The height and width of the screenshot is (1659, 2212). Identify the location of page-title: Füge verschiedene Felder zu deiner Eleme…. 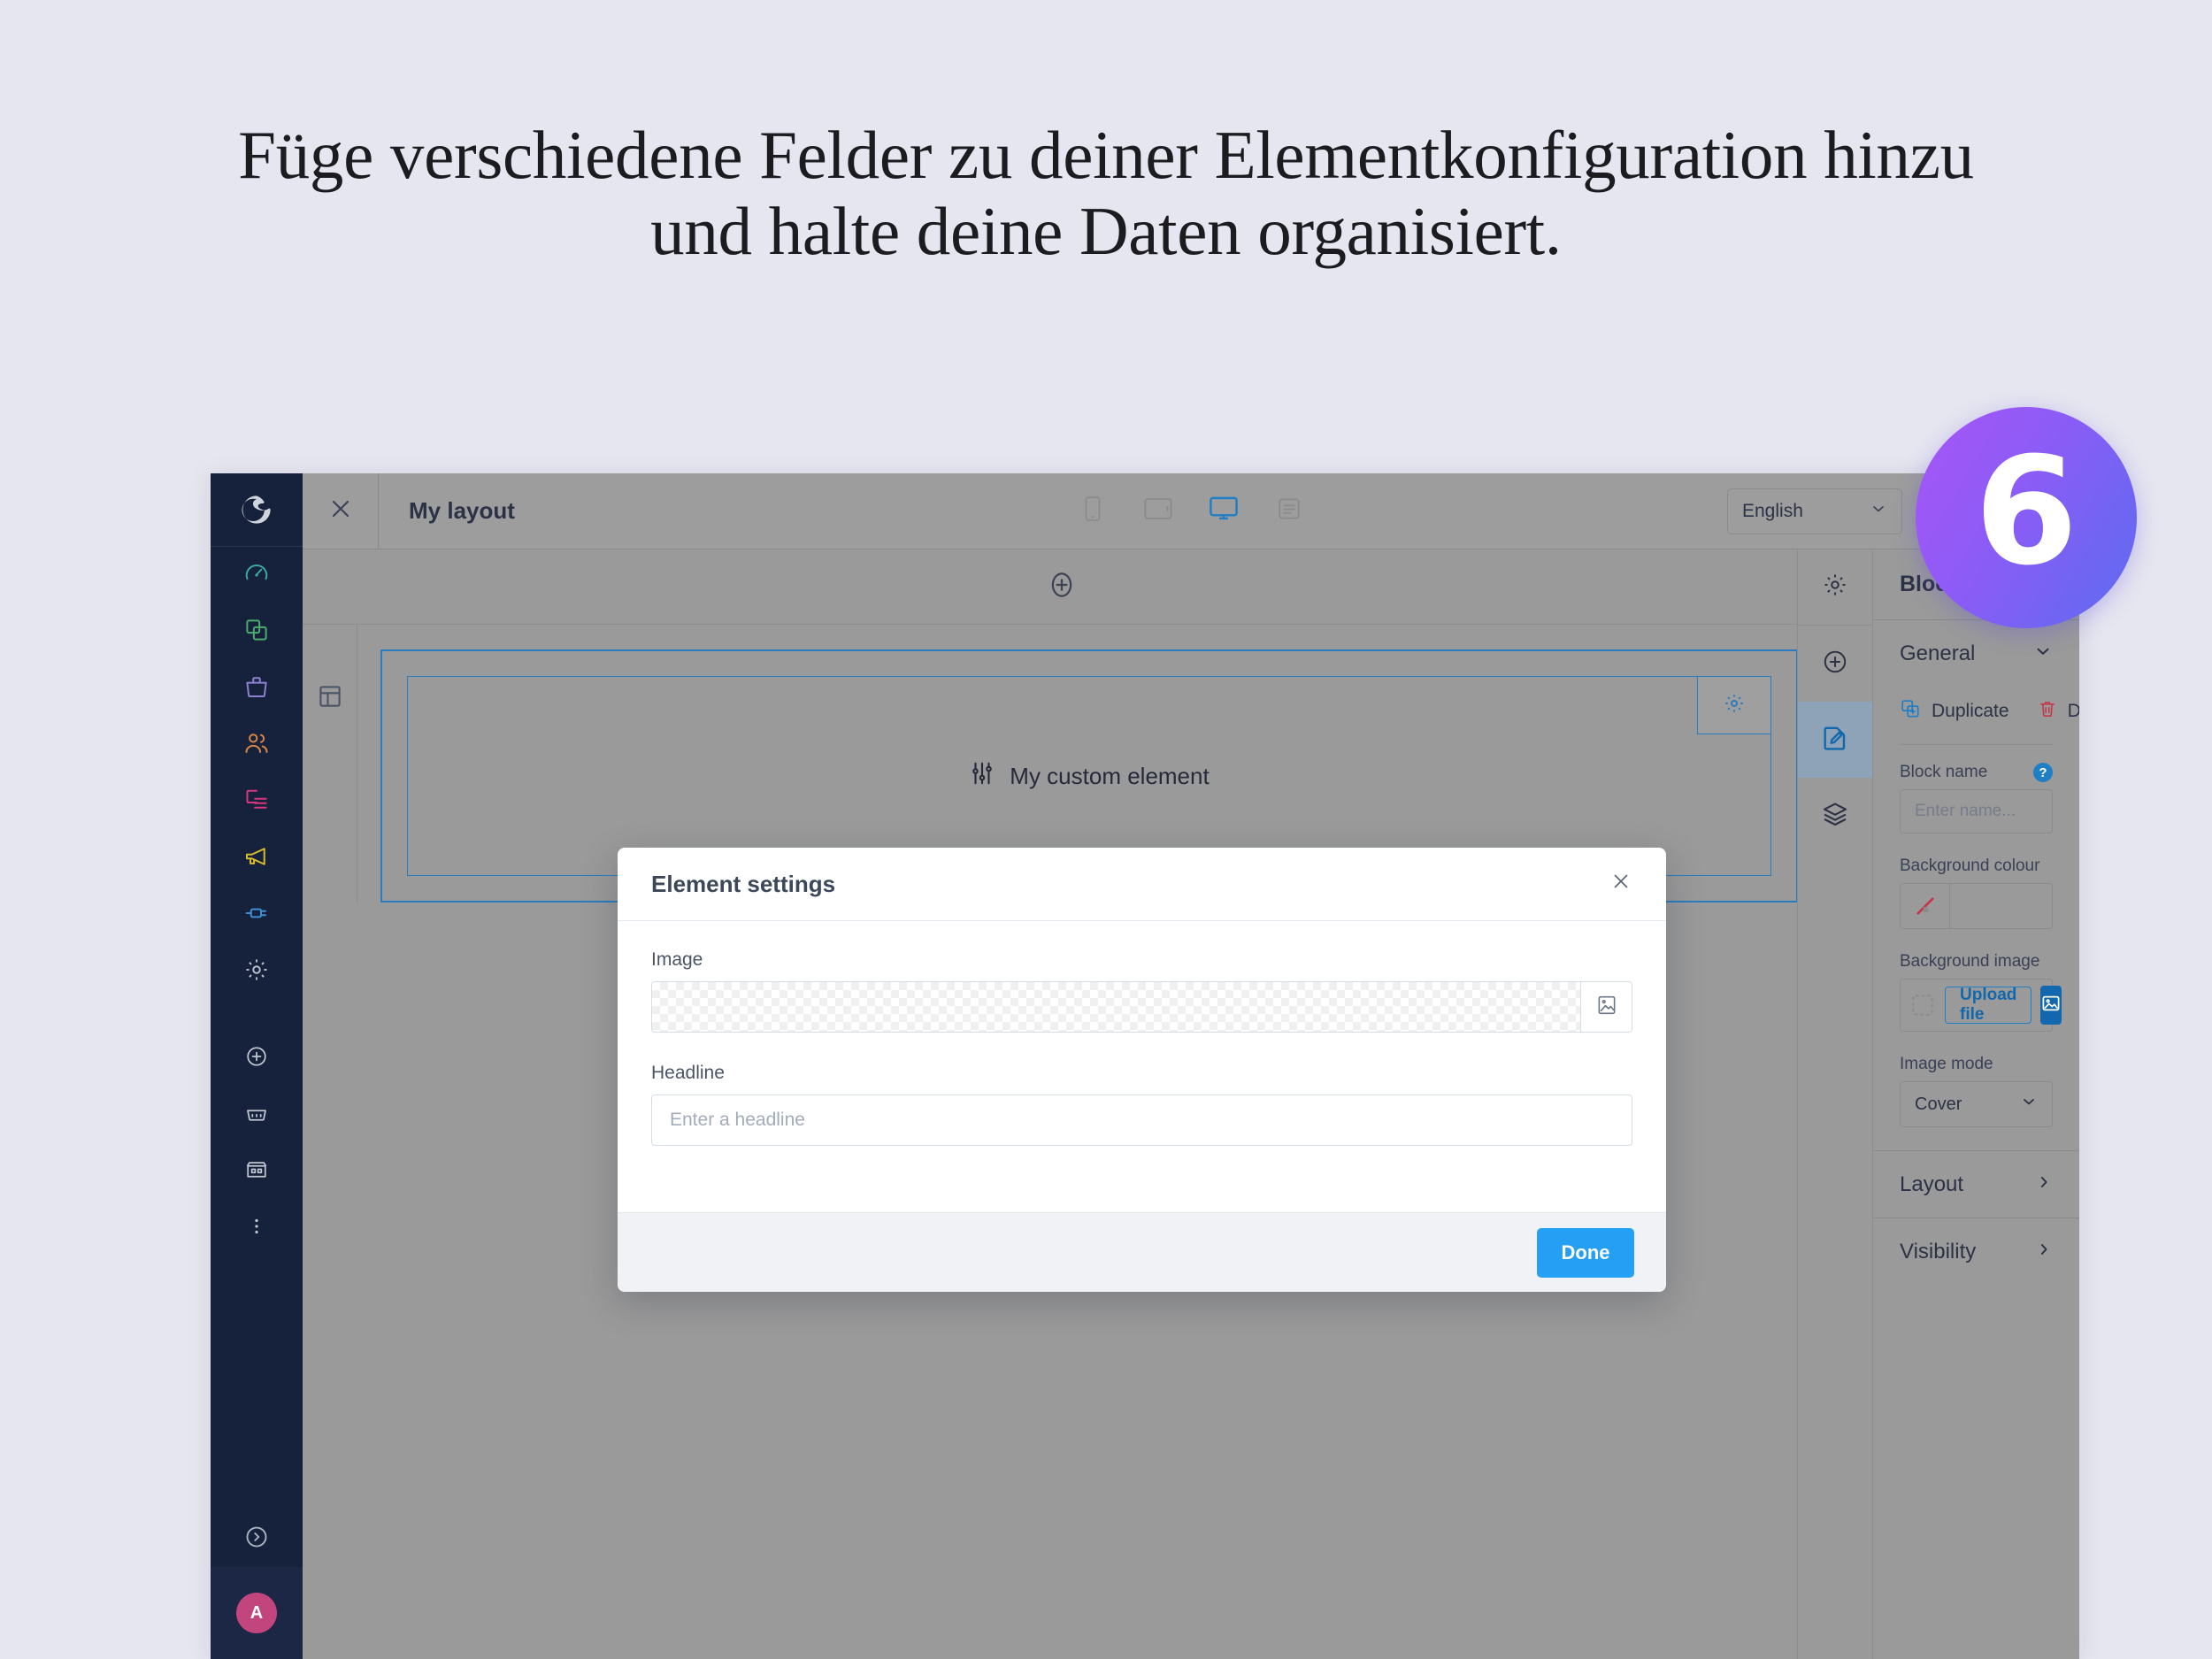
(1106, 194).